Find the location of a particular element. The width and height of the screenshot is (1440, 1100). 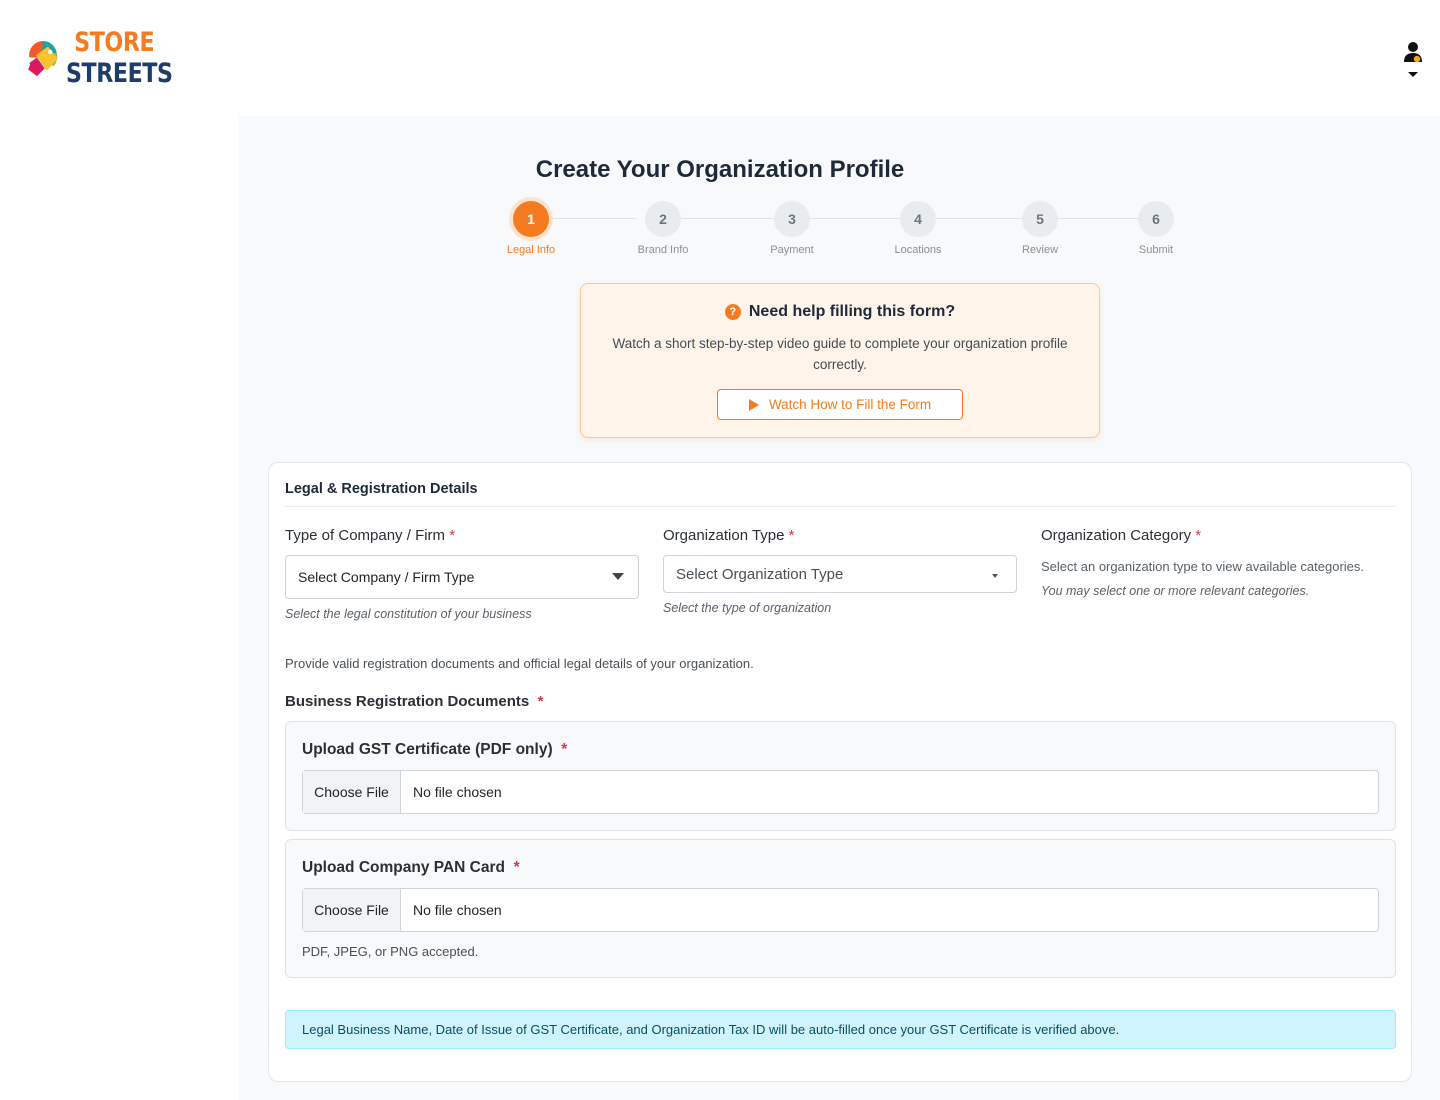

step-submit: 6 Submit is located at coordinates (1156, 228).